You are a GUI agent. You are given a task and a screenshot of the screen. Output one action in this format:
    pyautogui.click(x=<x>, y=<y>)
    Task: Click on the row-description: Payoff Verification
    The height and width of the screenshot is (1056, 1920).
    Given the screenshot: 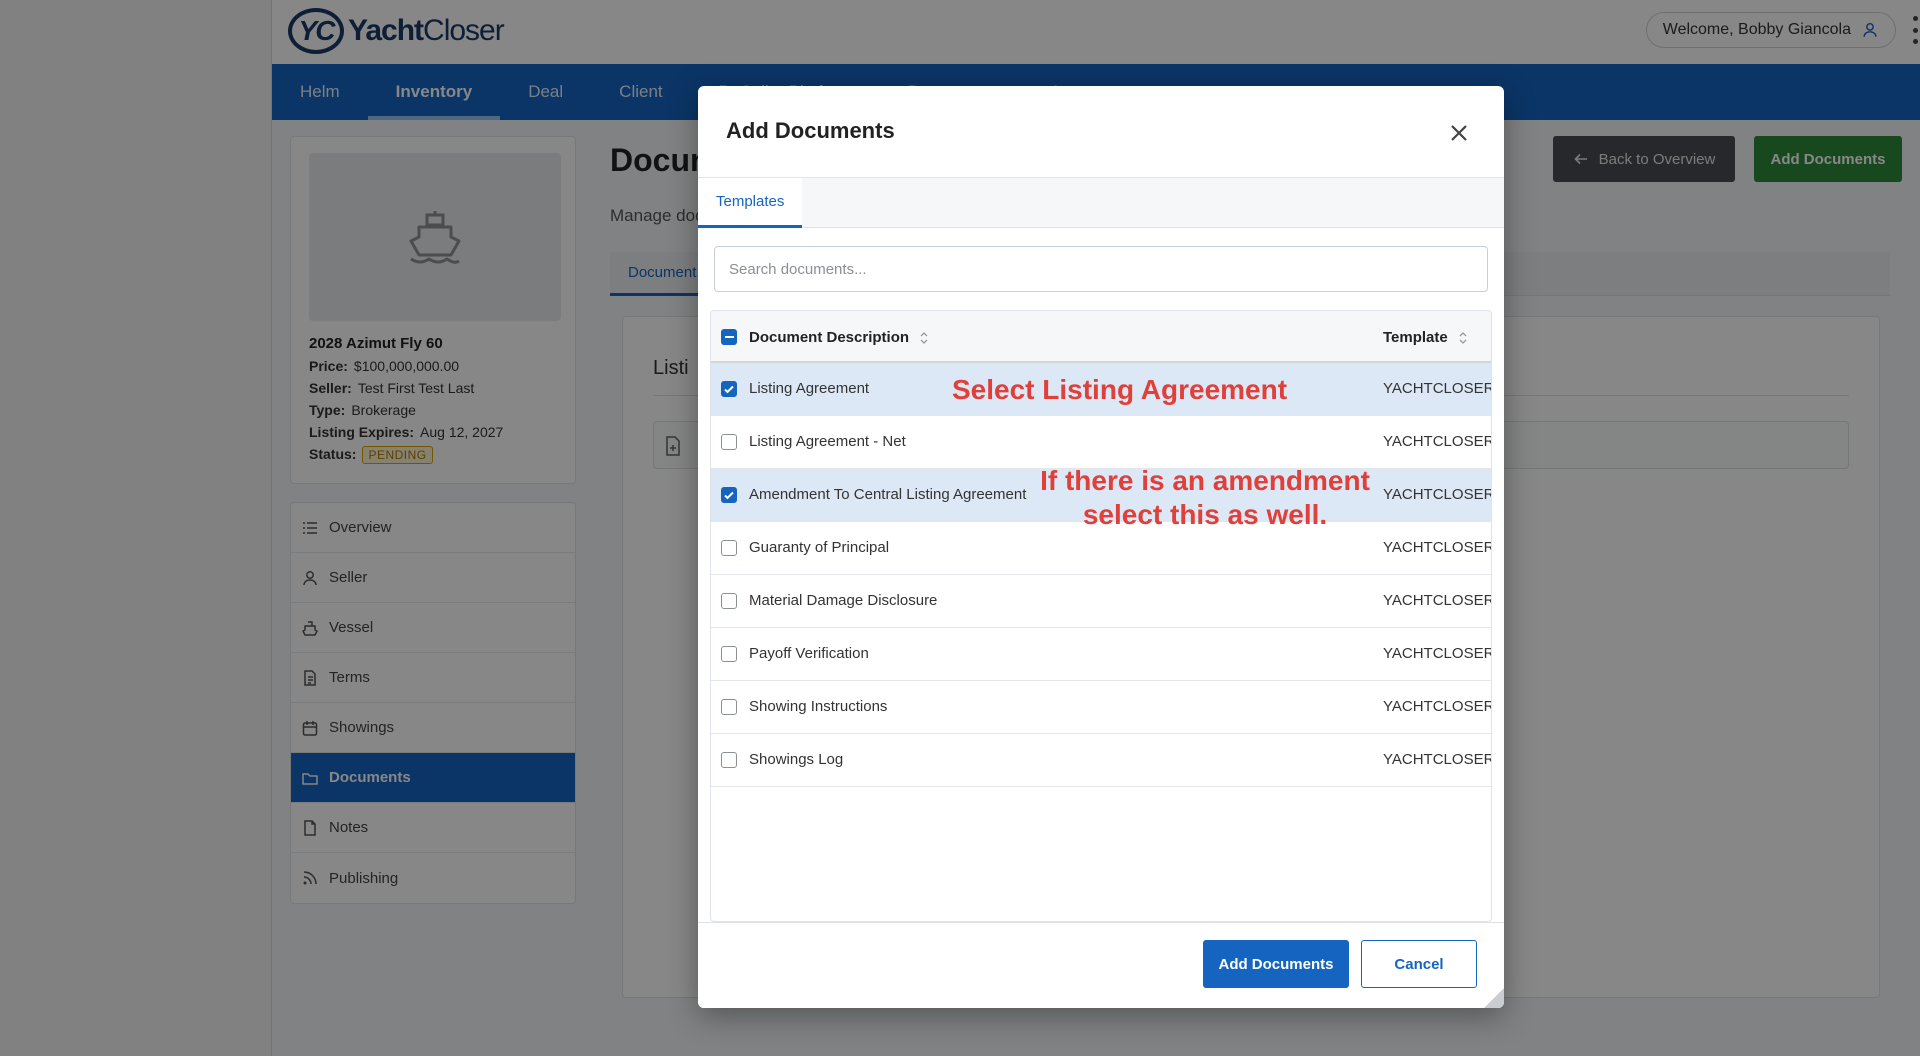 What is the action you would take?
    pyautogui.click(x=809, y=653)
    